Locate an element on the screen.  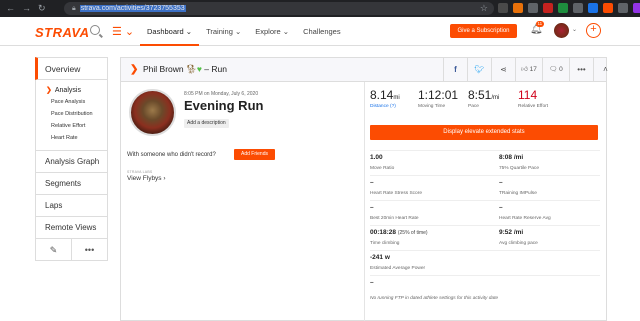
quartile-pace-label: 75% Quartile Pace is located at coordinates (519, 168).